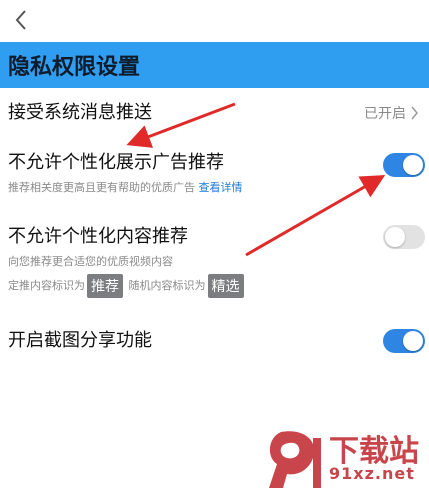 Image resolution: width=429 pixels, height=498 pixels. What do you see at coordinates (214, 65) in the screenshot?
I see `page-title-bar: 隐私权限设置` at bounding box center [214, 65].